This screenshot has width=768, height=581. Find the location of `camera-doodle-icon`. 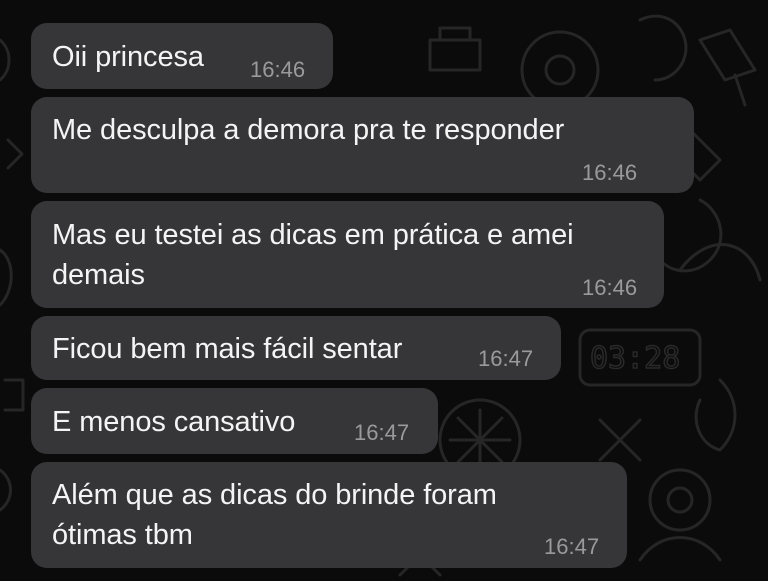

camera-doodle-icon is located at coordinates (455, 49).